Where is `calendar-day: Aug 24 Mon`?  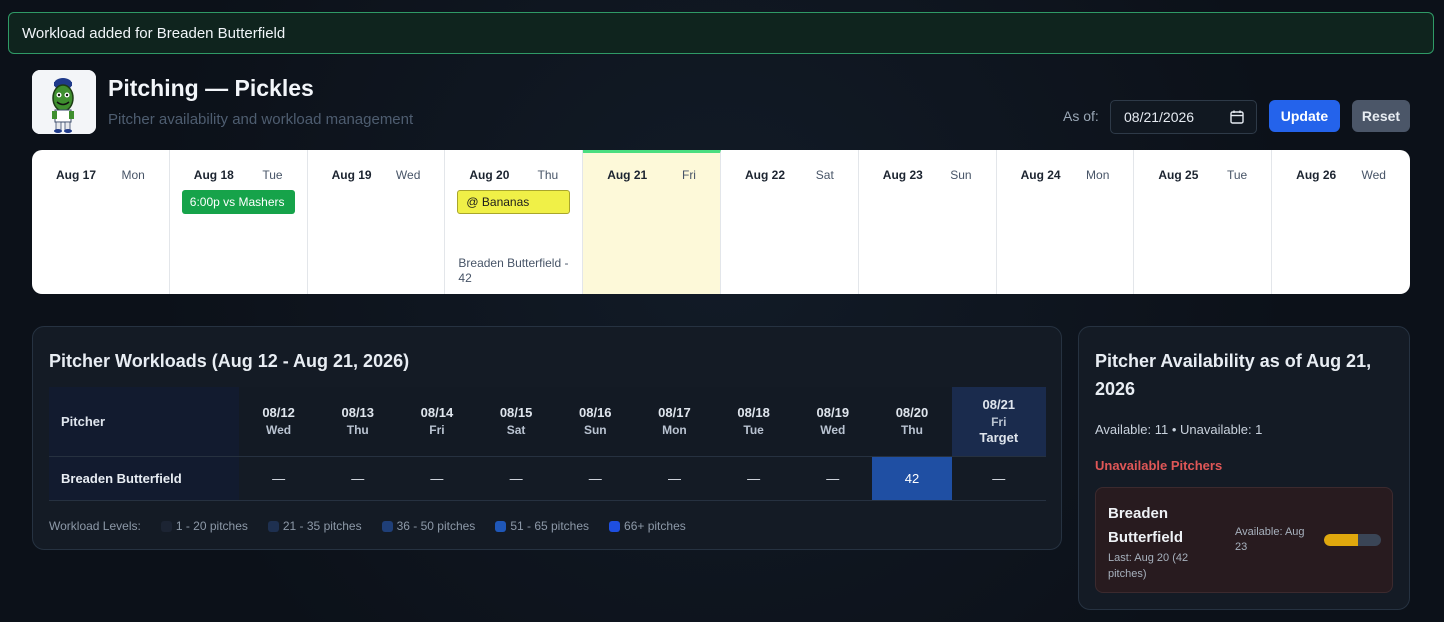
calendar-day: Aug 24 Mon is located at coordinates (1066, 222).